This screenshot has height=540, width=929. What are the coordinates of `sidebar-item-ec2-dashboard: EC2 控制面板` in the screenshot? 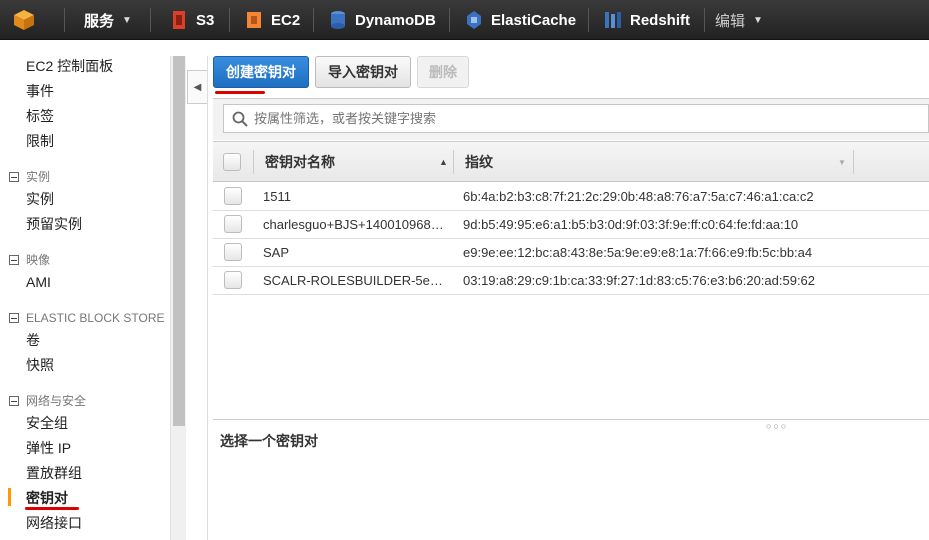 It's located at (69, 66).